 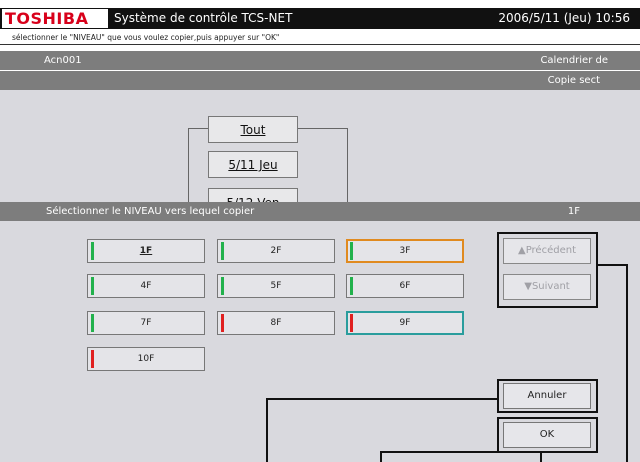 I want to click on floor-label: 4F, so click(x=146, y=286).